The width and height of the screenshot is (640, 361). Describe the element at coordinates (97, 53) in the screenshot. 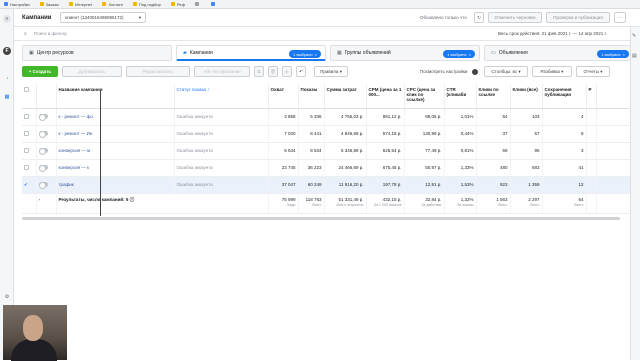

I see `tab-resource-center: ▣ Центр ресурсов` at that location.